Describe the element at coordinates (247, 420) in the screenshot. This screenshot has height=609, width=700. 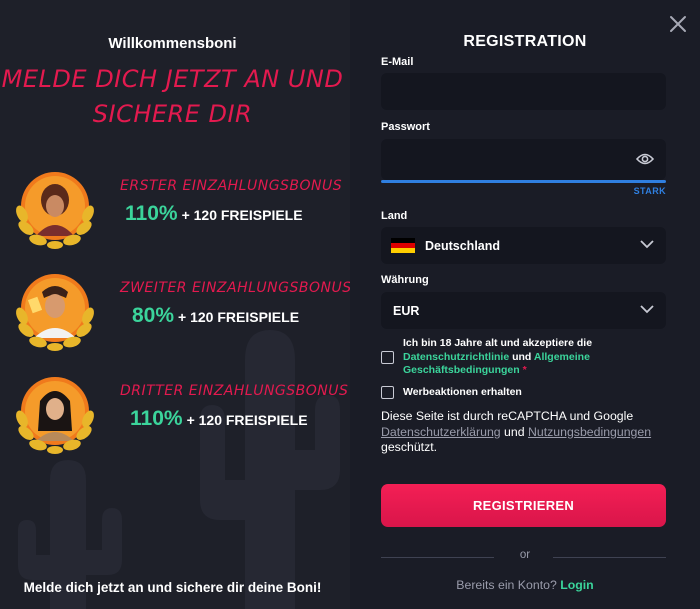
I see `bonus-freespins-3: + 120 FREISPIELE` at that location.